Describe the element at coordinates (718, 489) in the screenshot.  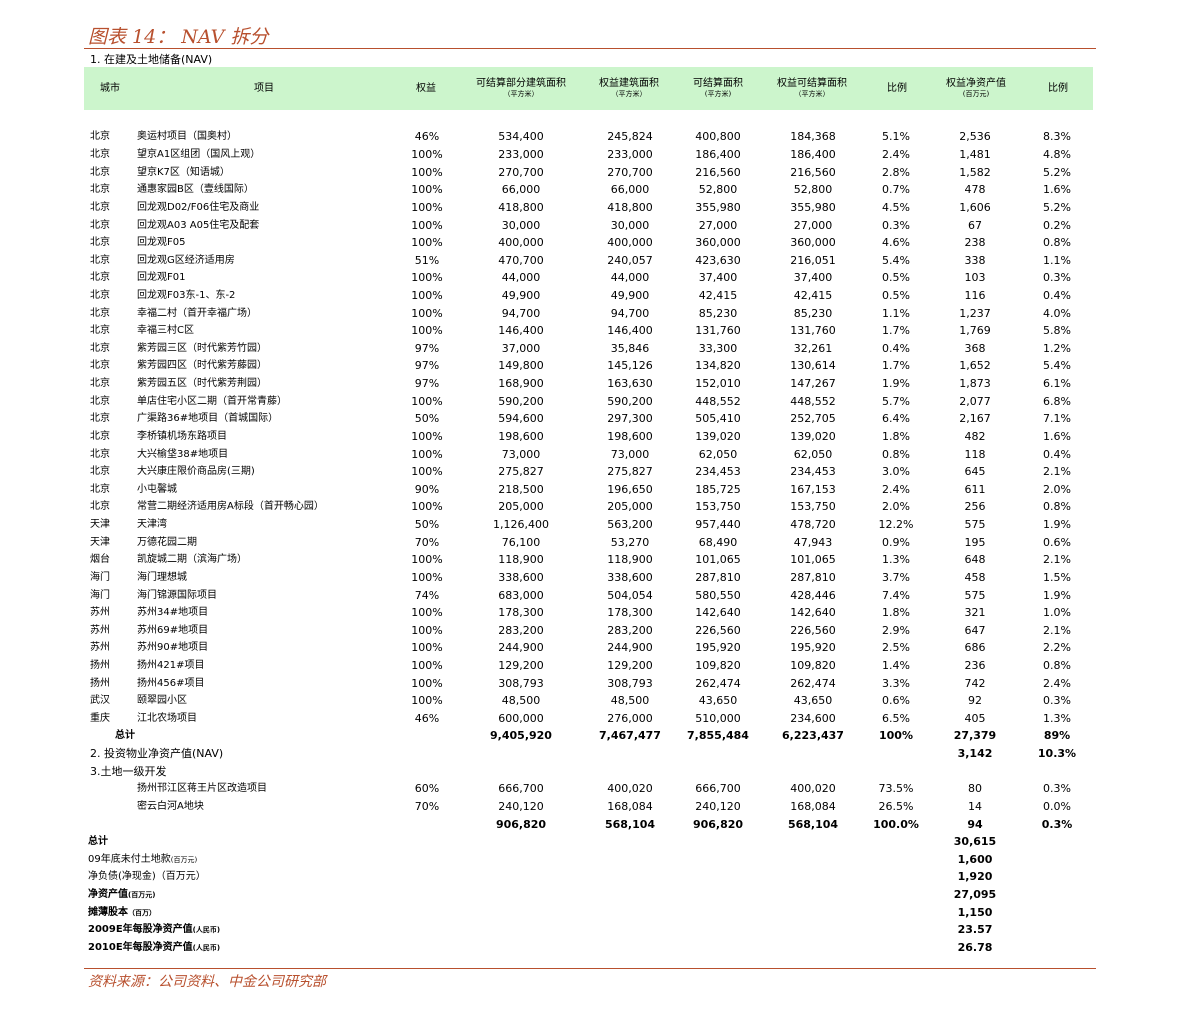
I see `cell-value: 185,725` at that location.